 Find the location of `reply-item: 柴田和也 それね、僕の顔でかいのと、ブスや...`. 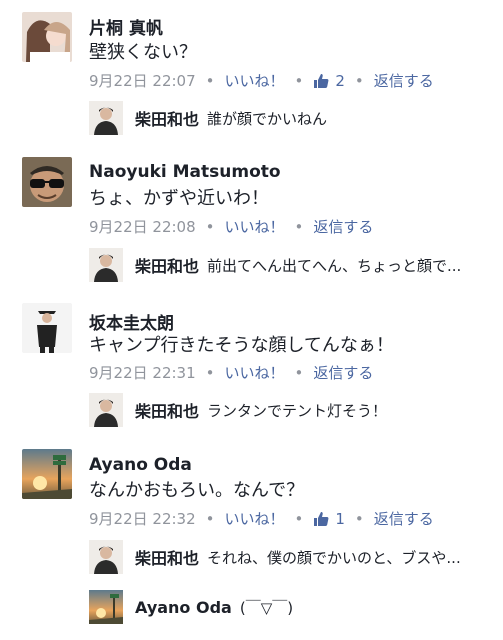

reply-item: 柴田和也 それね、僕の顔でかいのと、ブスや... is located at coordinates (275, 557).